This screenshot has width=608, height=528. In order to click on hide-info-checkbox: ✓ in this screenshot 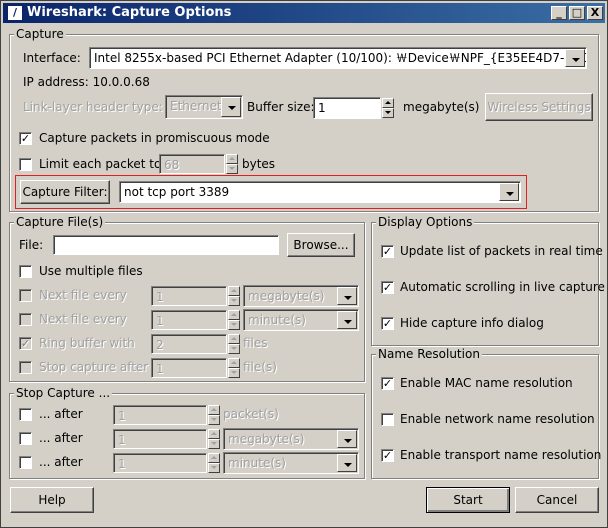, I will do `click(387, 323)`.